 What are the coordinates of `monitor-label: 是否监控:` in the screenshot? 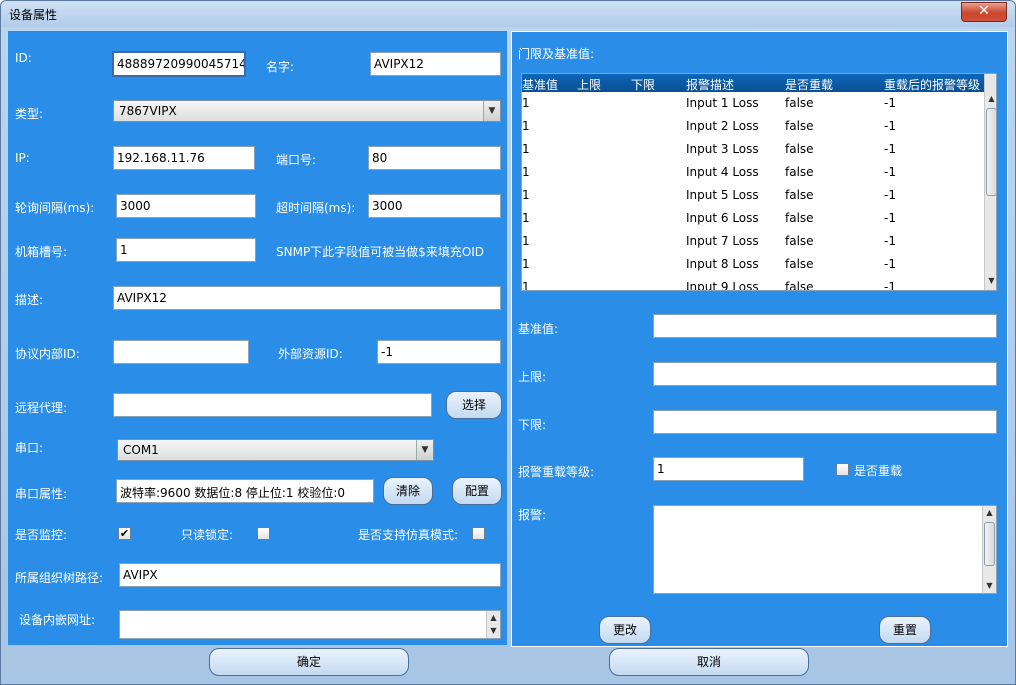 It's located at (41, 535).